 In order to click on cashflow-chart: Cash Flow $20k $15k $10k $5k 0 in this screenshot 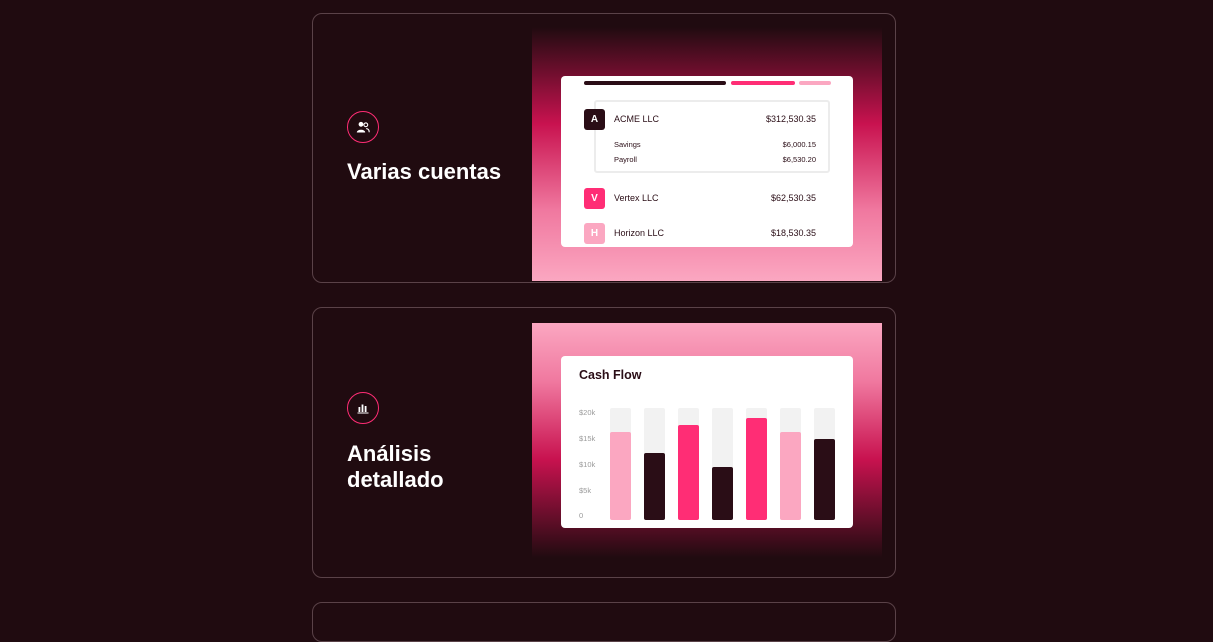, I will do `click(707, 442)`.